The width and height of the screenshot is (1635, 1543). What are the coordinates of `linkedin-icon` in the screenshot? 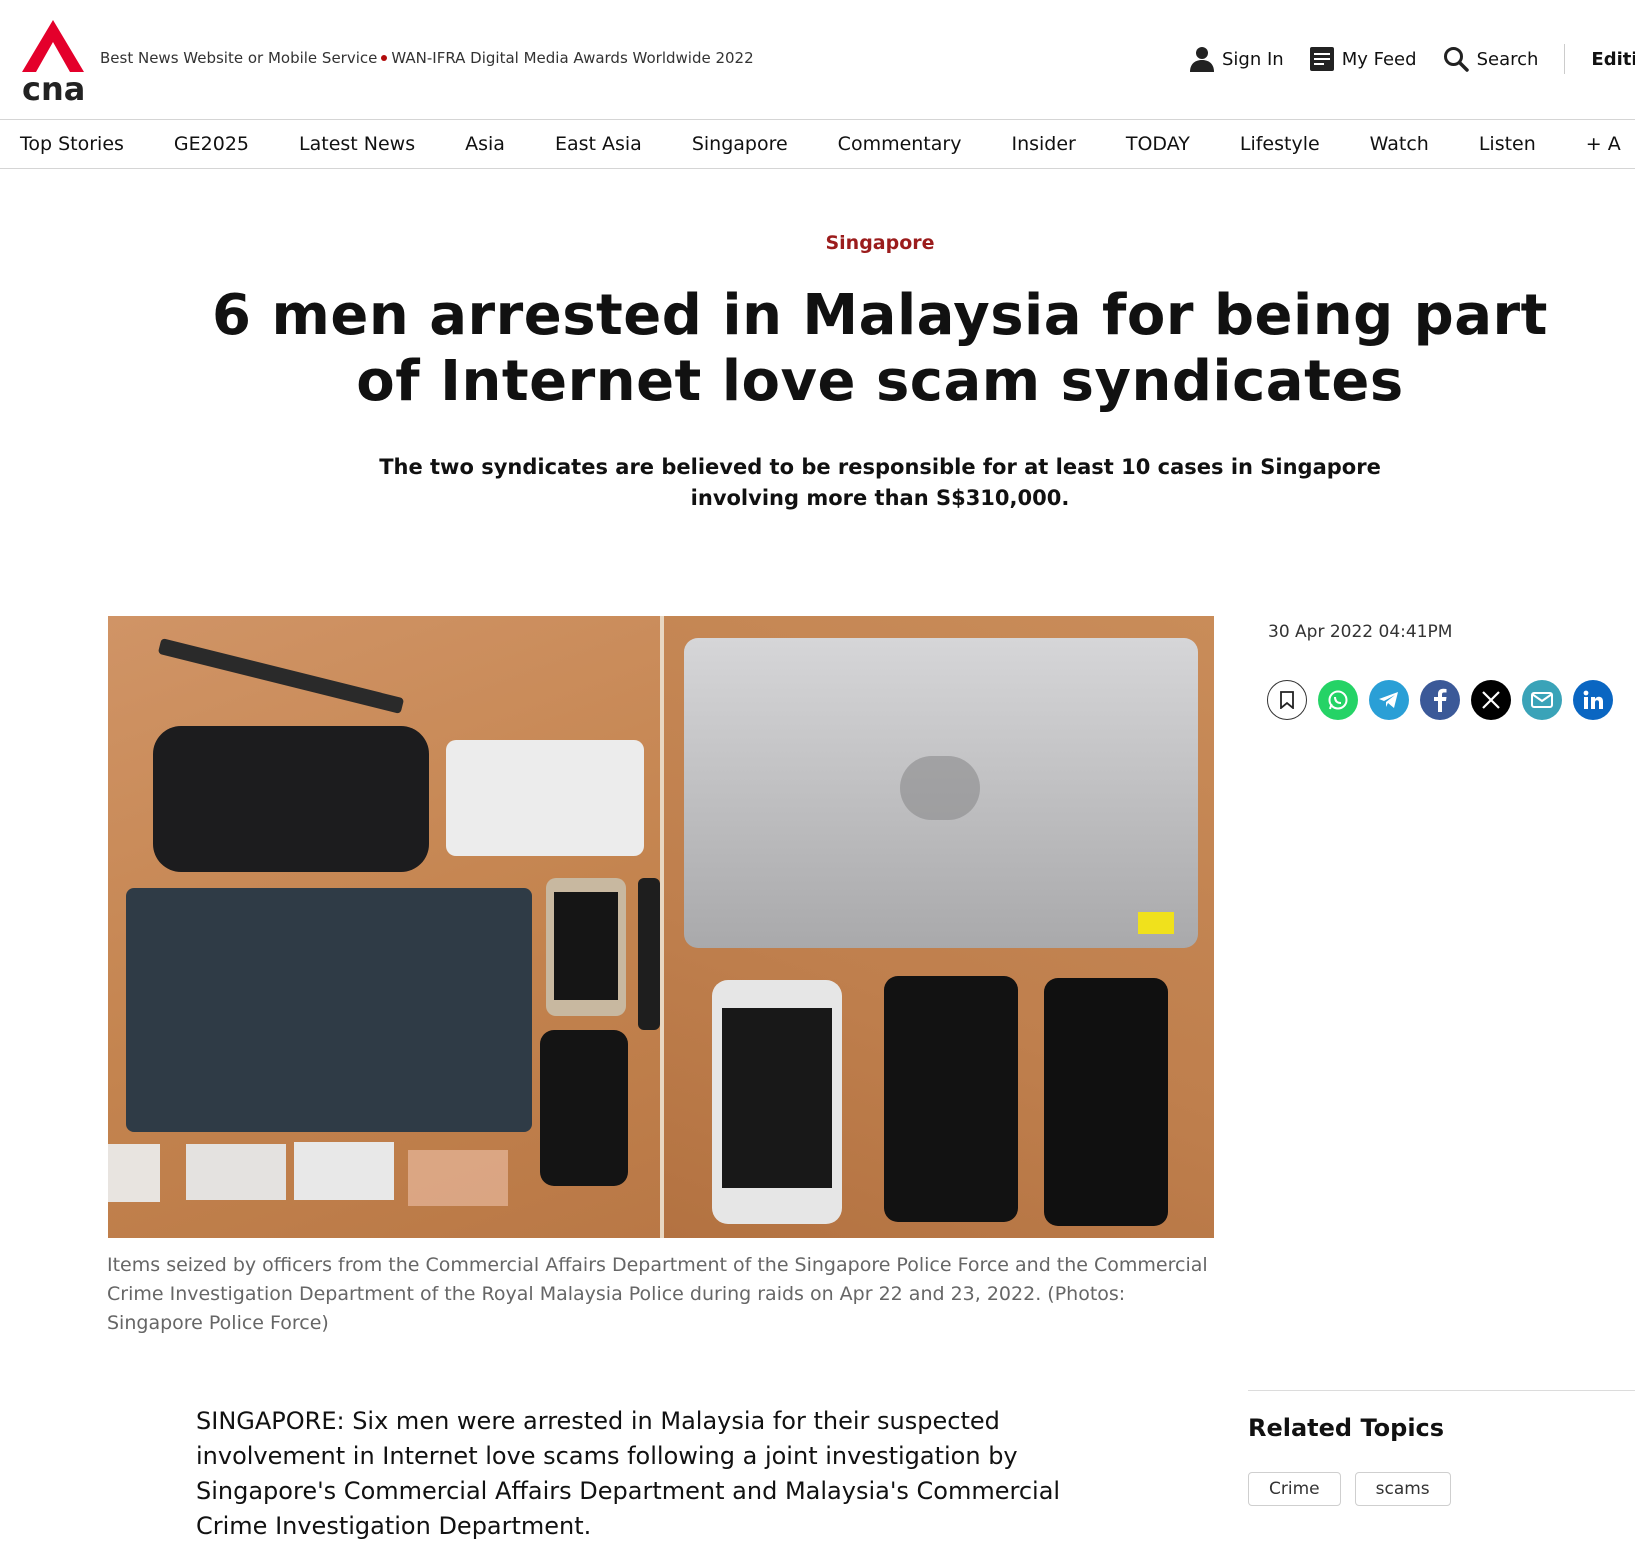 It's located at (1593, 699).